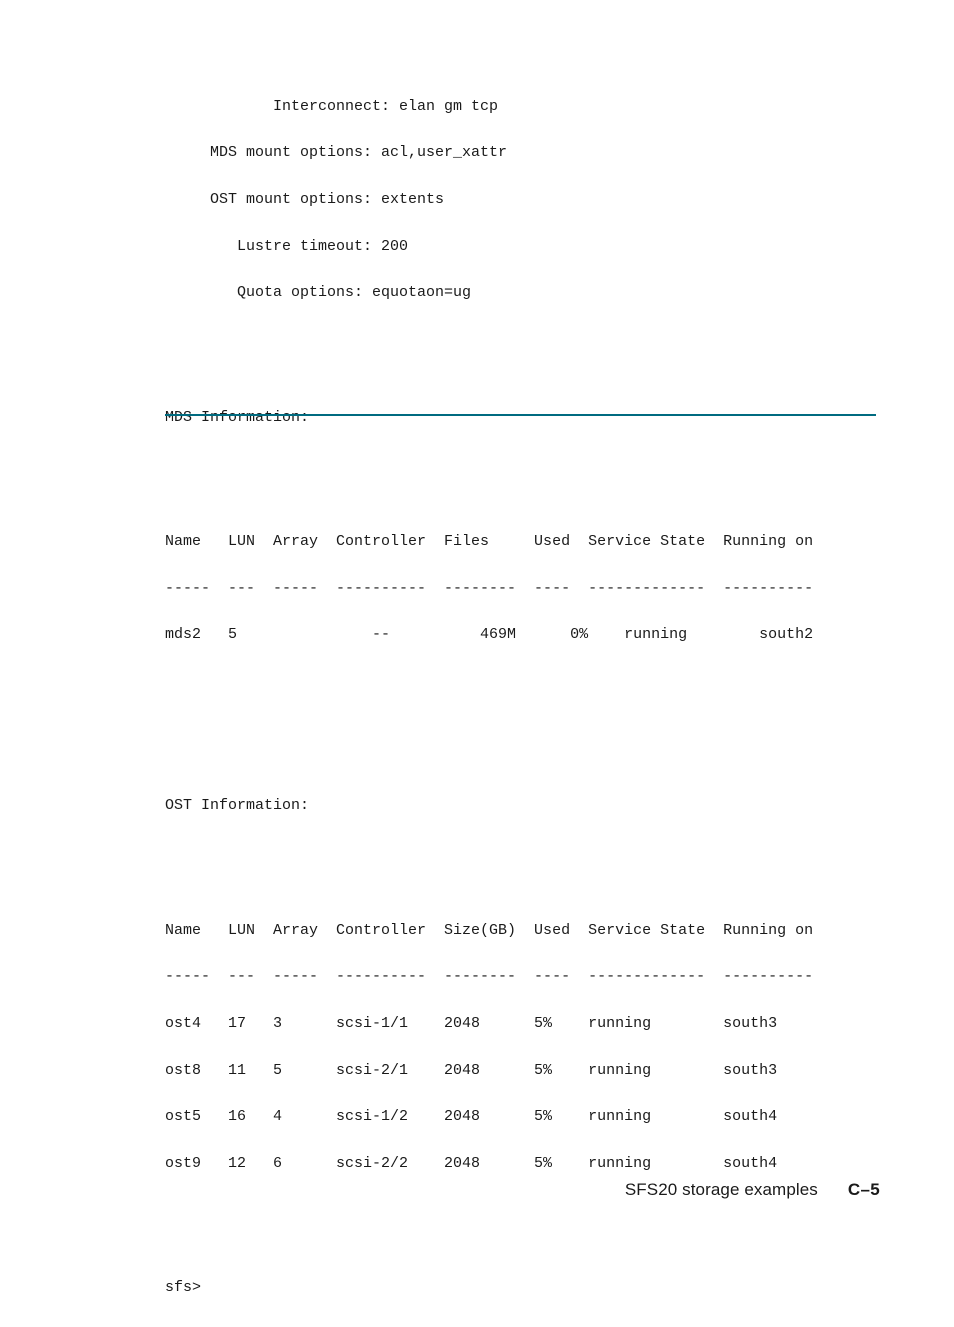 The image size is (954, 1327). Describe the element at coordinates (721, 1189) in the screenshot. I see `footer-title: SFS20 storage examples` at that location.